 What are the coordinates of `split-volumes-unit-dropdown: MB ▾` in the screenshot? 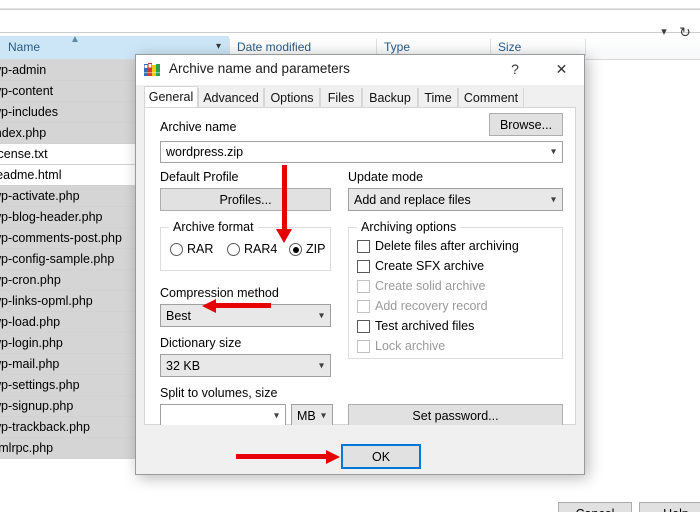 It's located at (312, 415).